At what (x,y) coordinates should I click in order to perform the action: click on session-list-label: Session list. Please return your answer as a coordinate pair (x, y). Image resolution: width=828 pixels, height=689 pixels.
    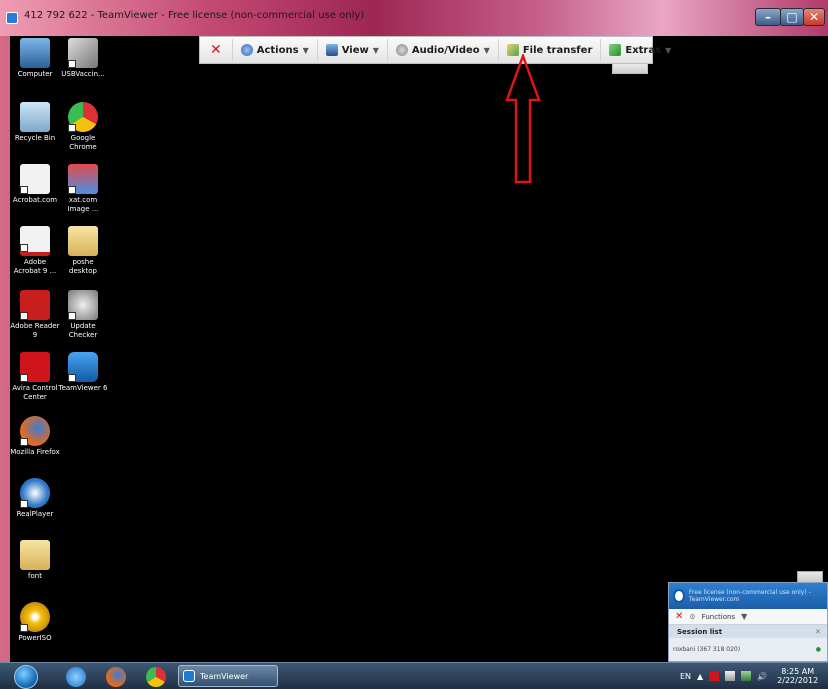
    Looking at the image, I should click on (700, 631).